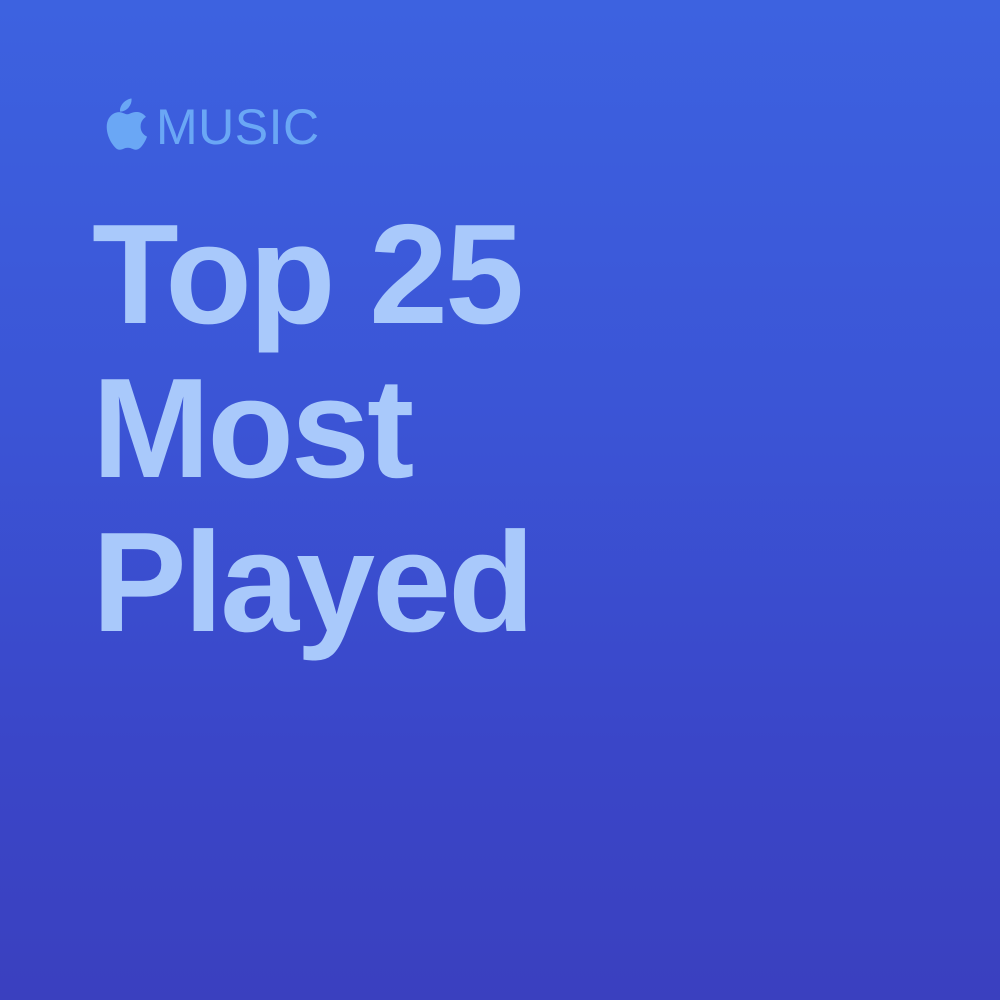 The height and width of the screenshot is (1000, 1000). I want to click on apple-logo-icon, so click(126, 124).